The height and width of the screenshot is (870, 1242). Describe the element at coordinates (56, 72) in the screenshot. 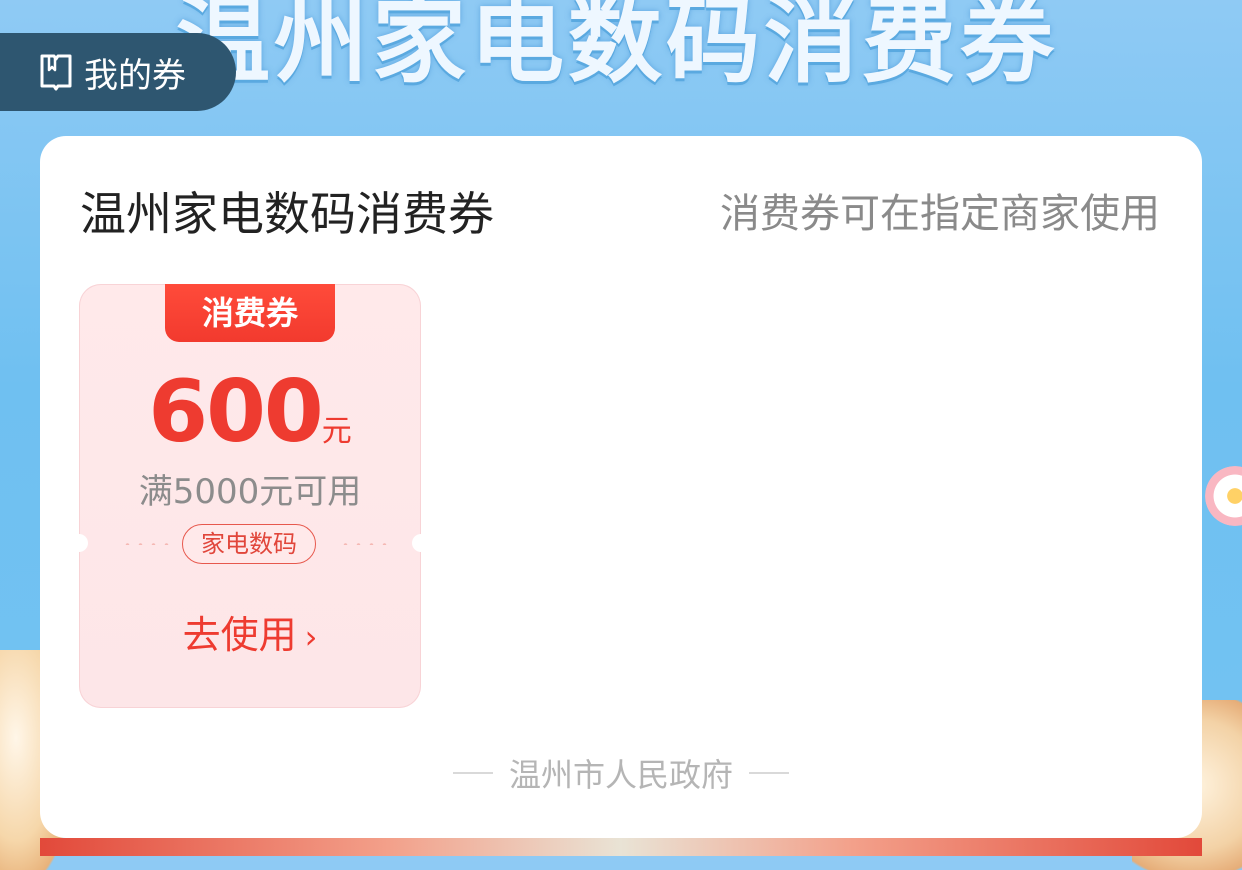

I see `coupon-book-icon` at that location.